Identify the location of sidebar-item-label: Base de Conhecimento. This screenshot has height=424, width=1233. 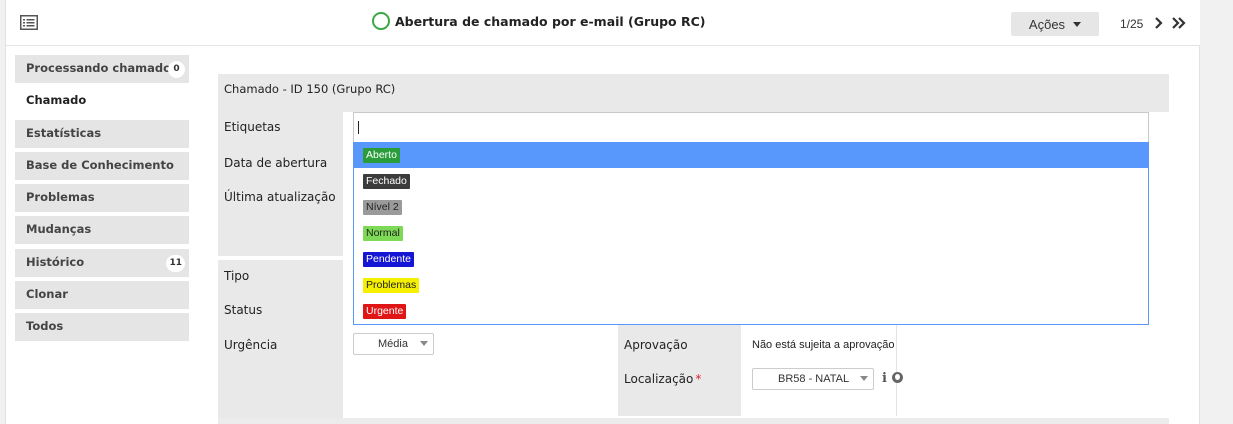
(100, 164).